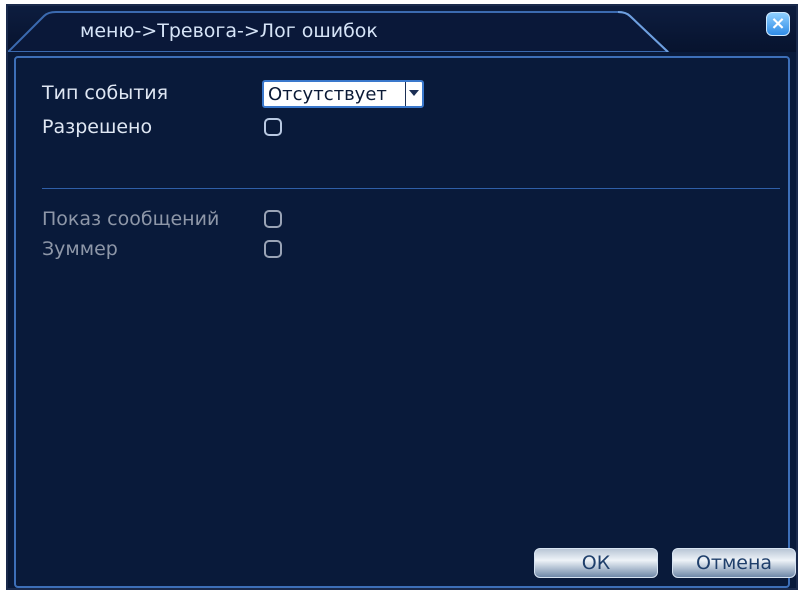  I want to click on event-type-label: Тип события, so click(105, 93).